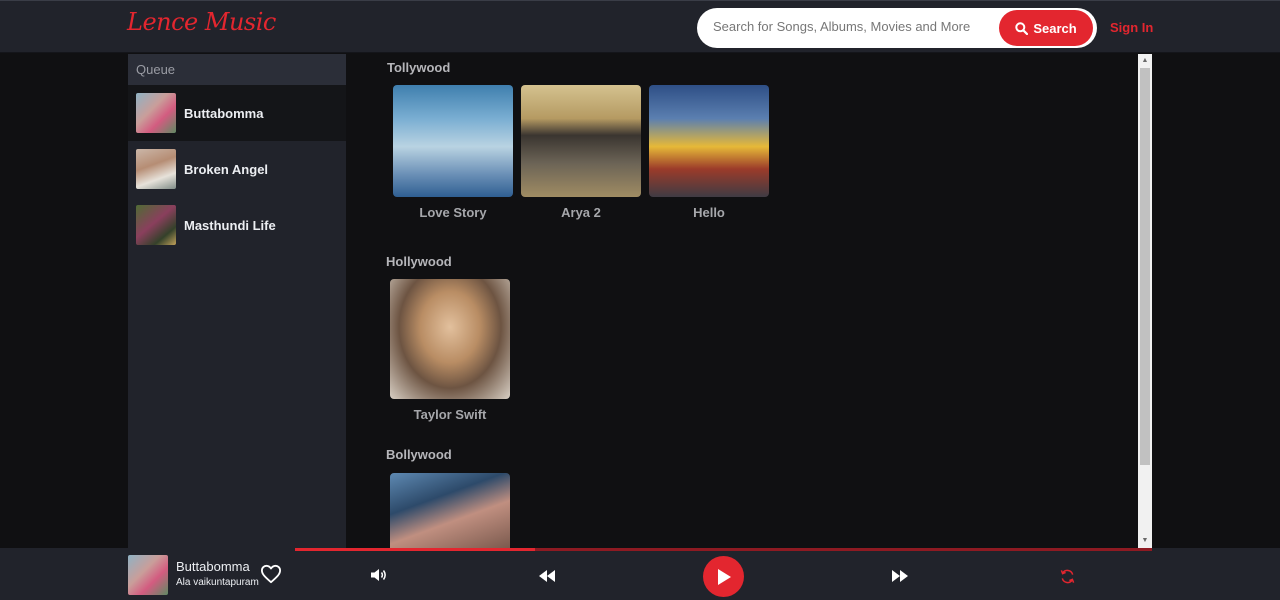 This screenshot has width=1280, height=600. I want to click on album-name: Arya 2, so click(581, 212).